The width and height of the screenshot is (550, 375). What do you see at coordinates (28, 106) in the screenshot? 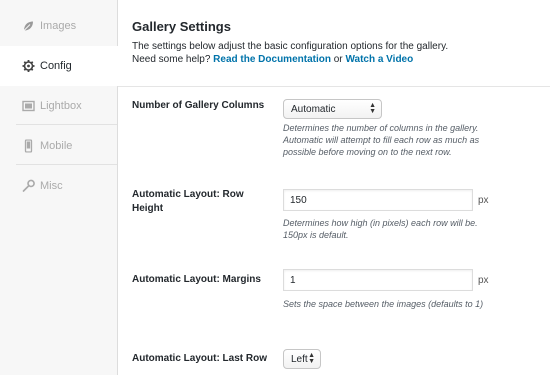
I see `lightbox-icon` at bounding box center [28, 106].